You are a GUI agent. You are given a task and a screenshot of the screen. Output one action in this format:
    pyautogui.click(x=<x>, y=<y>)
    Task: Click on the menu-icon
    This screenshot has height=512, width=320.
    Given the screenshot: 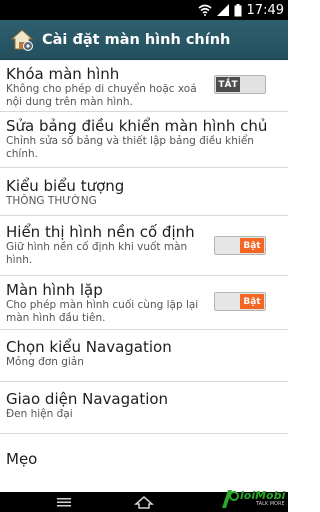 What is the action you would take?
    pyautogui.click(x=64, y=502)
    